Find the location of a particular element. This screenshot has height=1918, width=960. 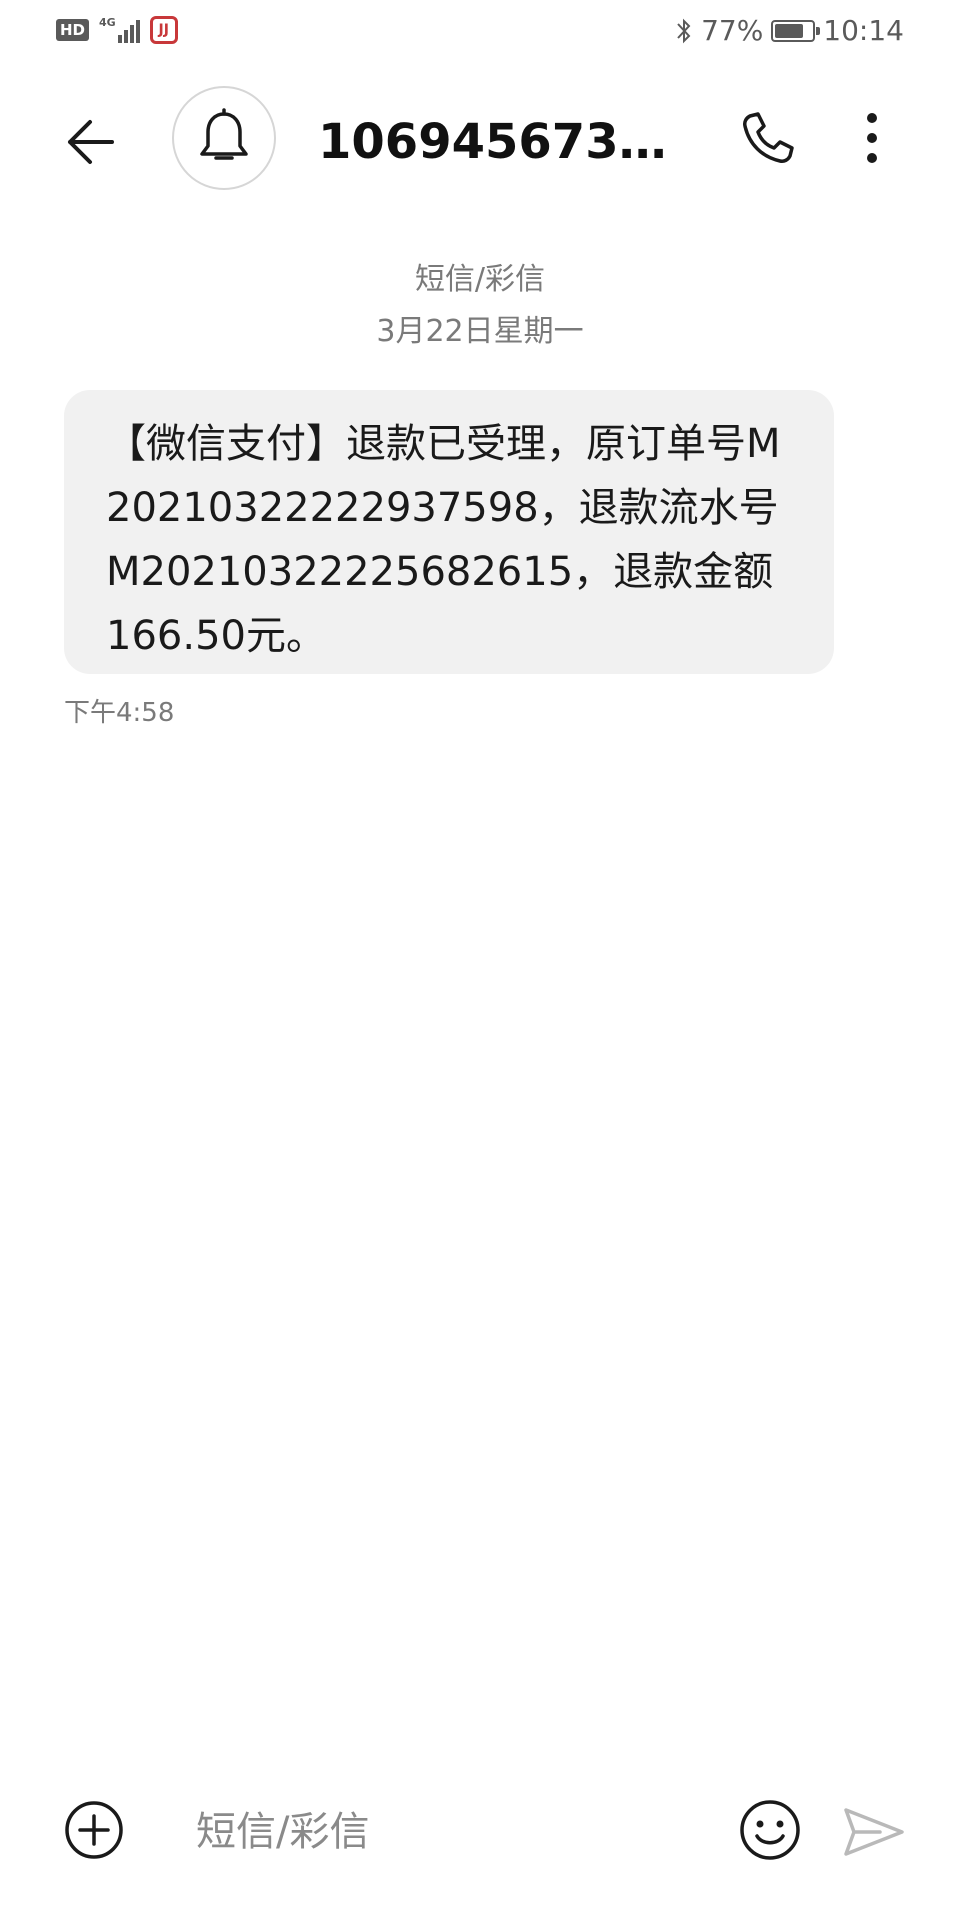

hd-badge: HD is located at coordinates (73, 30).